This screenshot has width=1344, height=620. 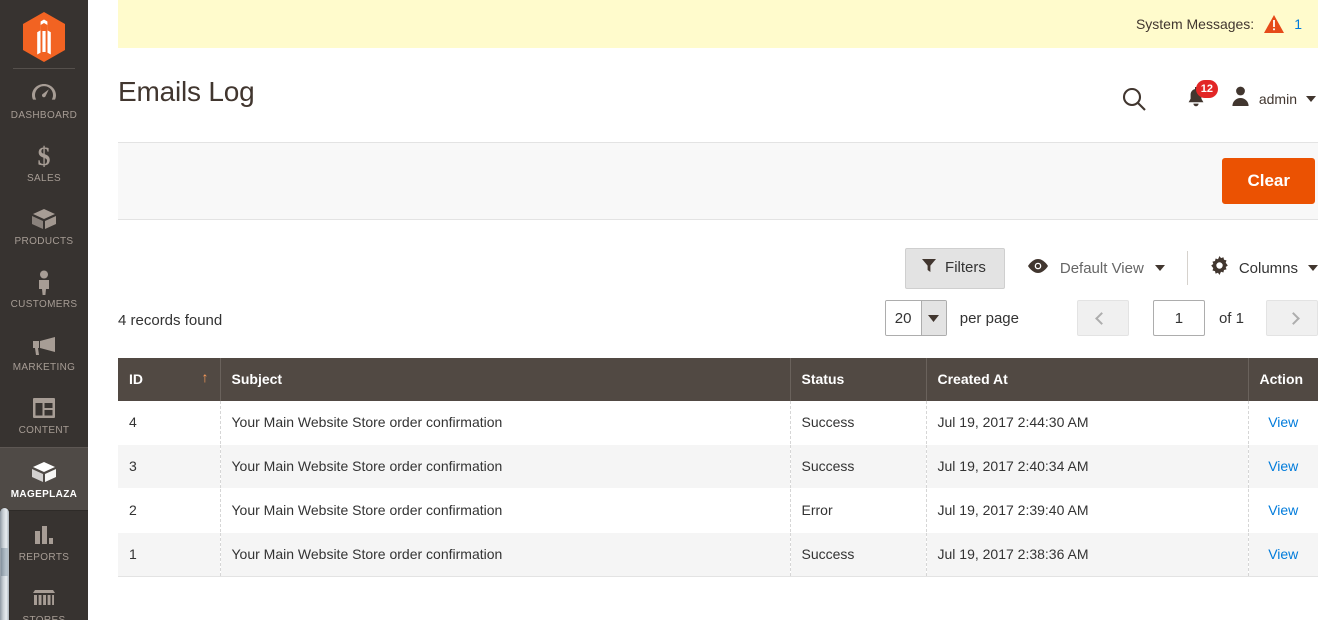 What do you see at coordinates (1178, 318) in the screenshot?
I see `current-page-input` at bounding box center [1178, 318].